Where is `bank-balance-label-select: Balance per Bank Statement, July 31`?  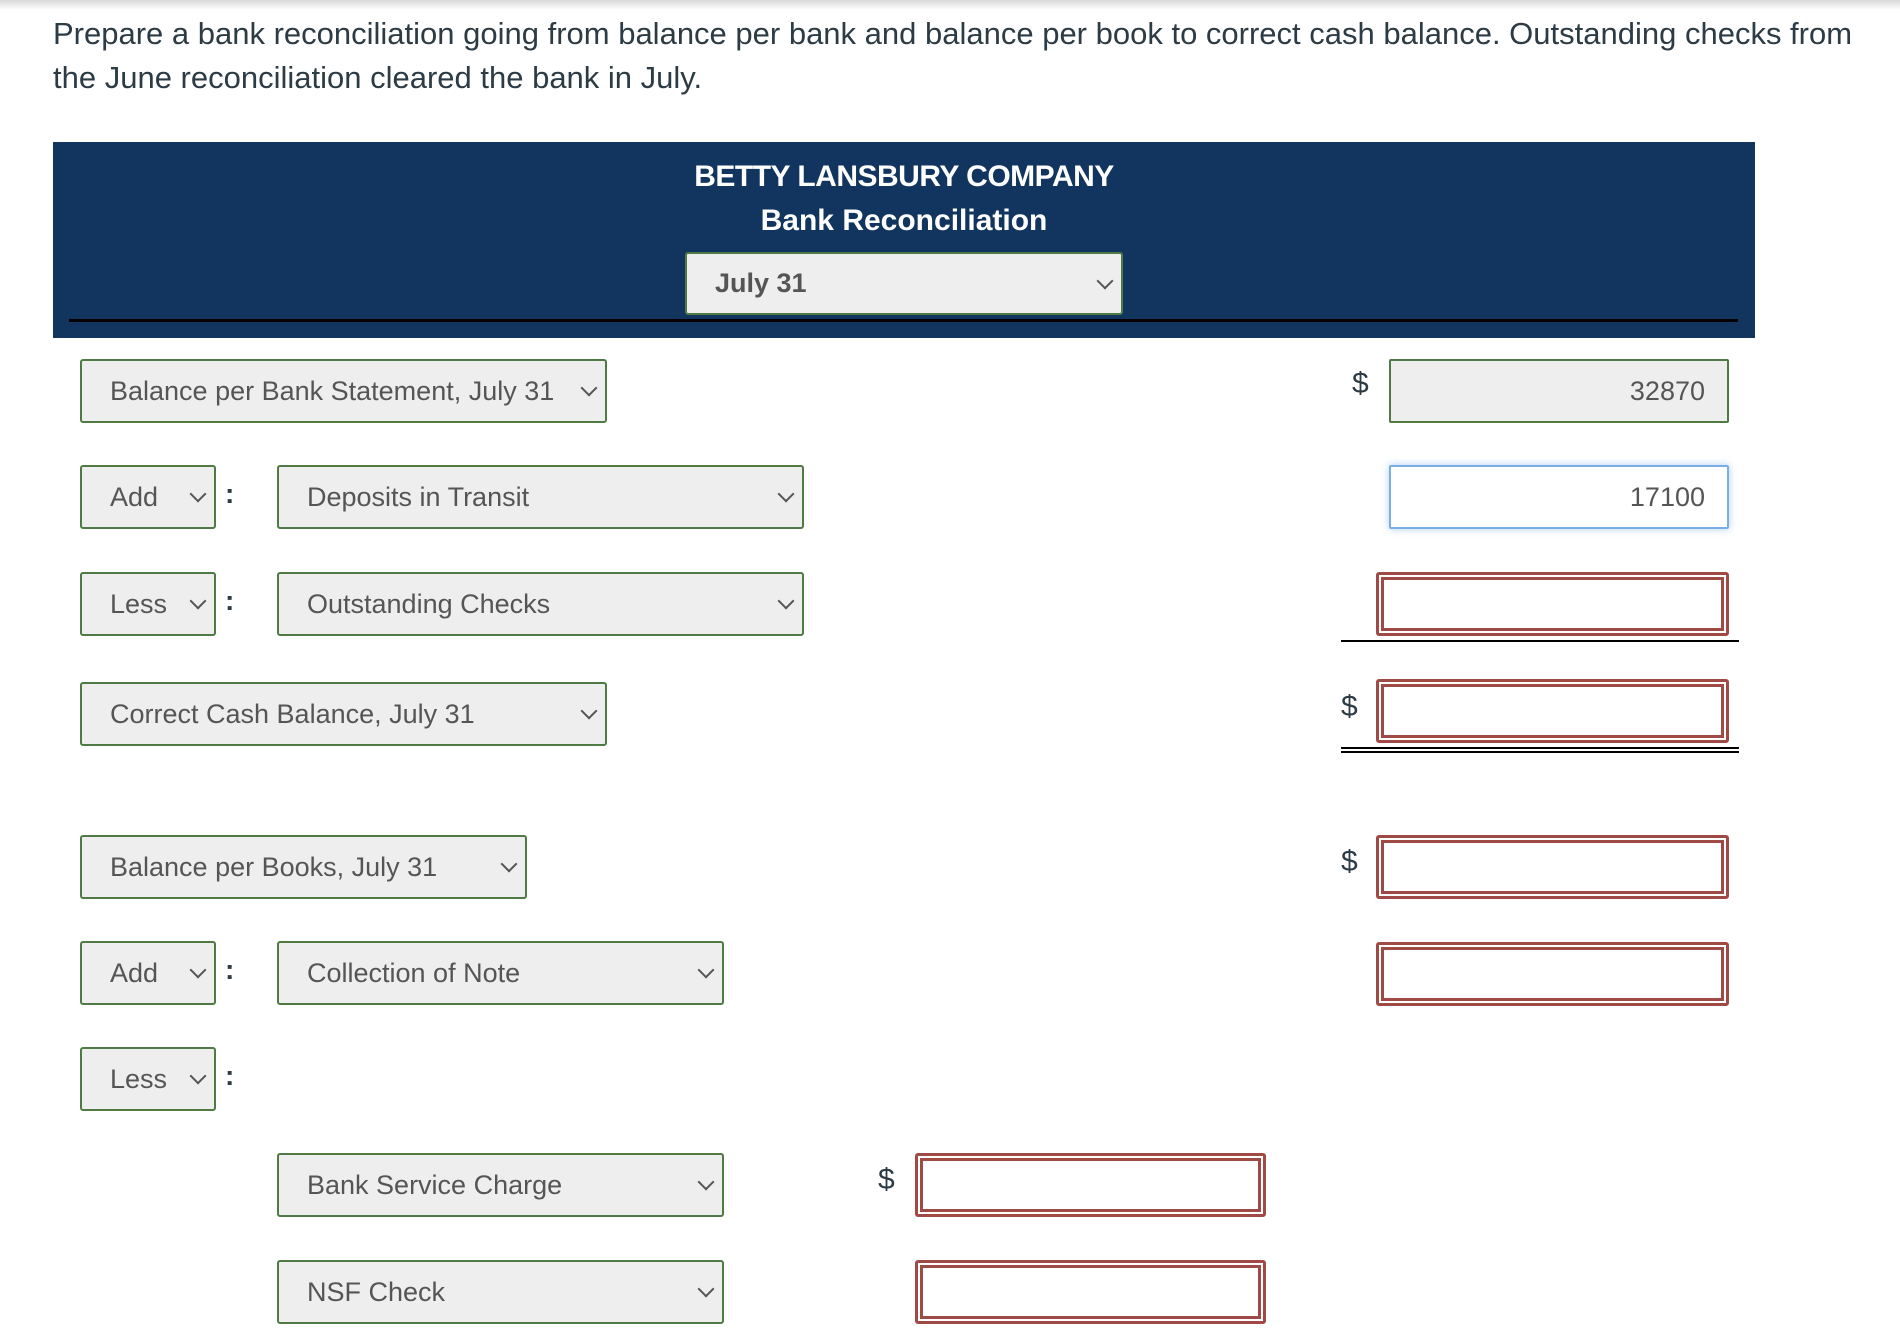 bank-balance-label-select: Balance per Bank Statement, July 31 is located at coordinates (343, 391).